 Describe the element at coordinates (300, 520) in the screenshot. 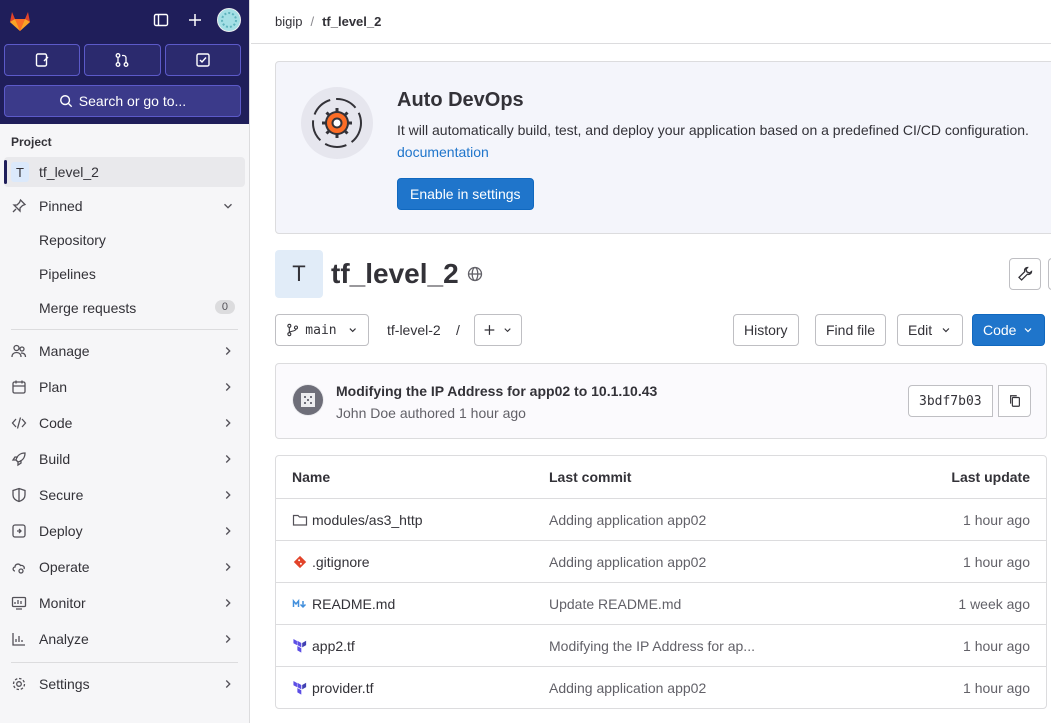

I see `folder-icon` at that location.